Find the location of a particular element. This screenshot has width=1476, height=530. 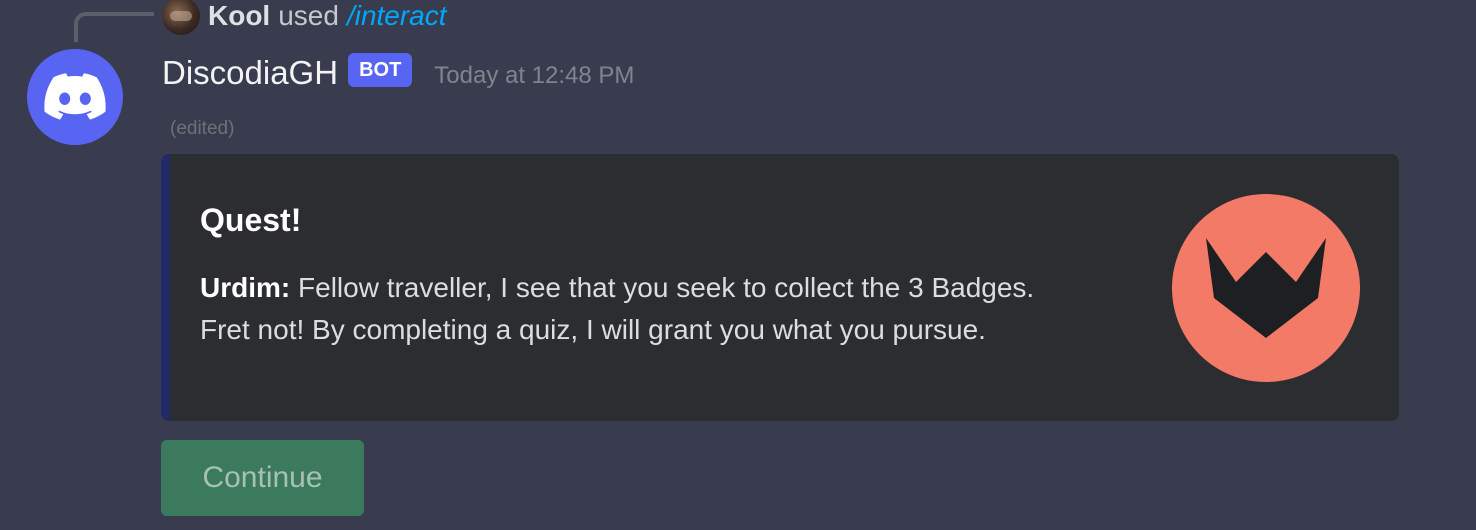

chevron-emblem-icon is located at coordinates (1266, 288).